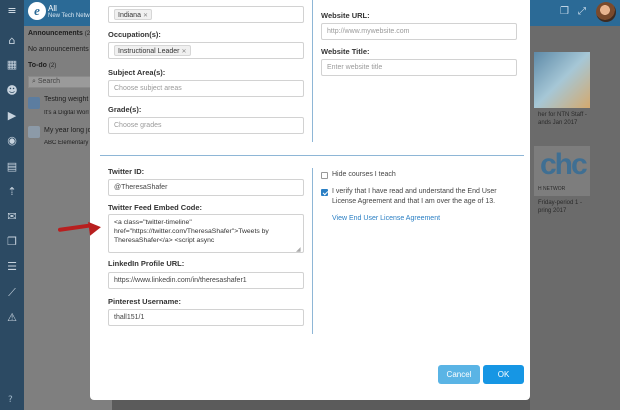 The height and width of the screenshot is (410, 620). I want to click on textarea-line: <a class="twitter-timeline", so click(153, 222).